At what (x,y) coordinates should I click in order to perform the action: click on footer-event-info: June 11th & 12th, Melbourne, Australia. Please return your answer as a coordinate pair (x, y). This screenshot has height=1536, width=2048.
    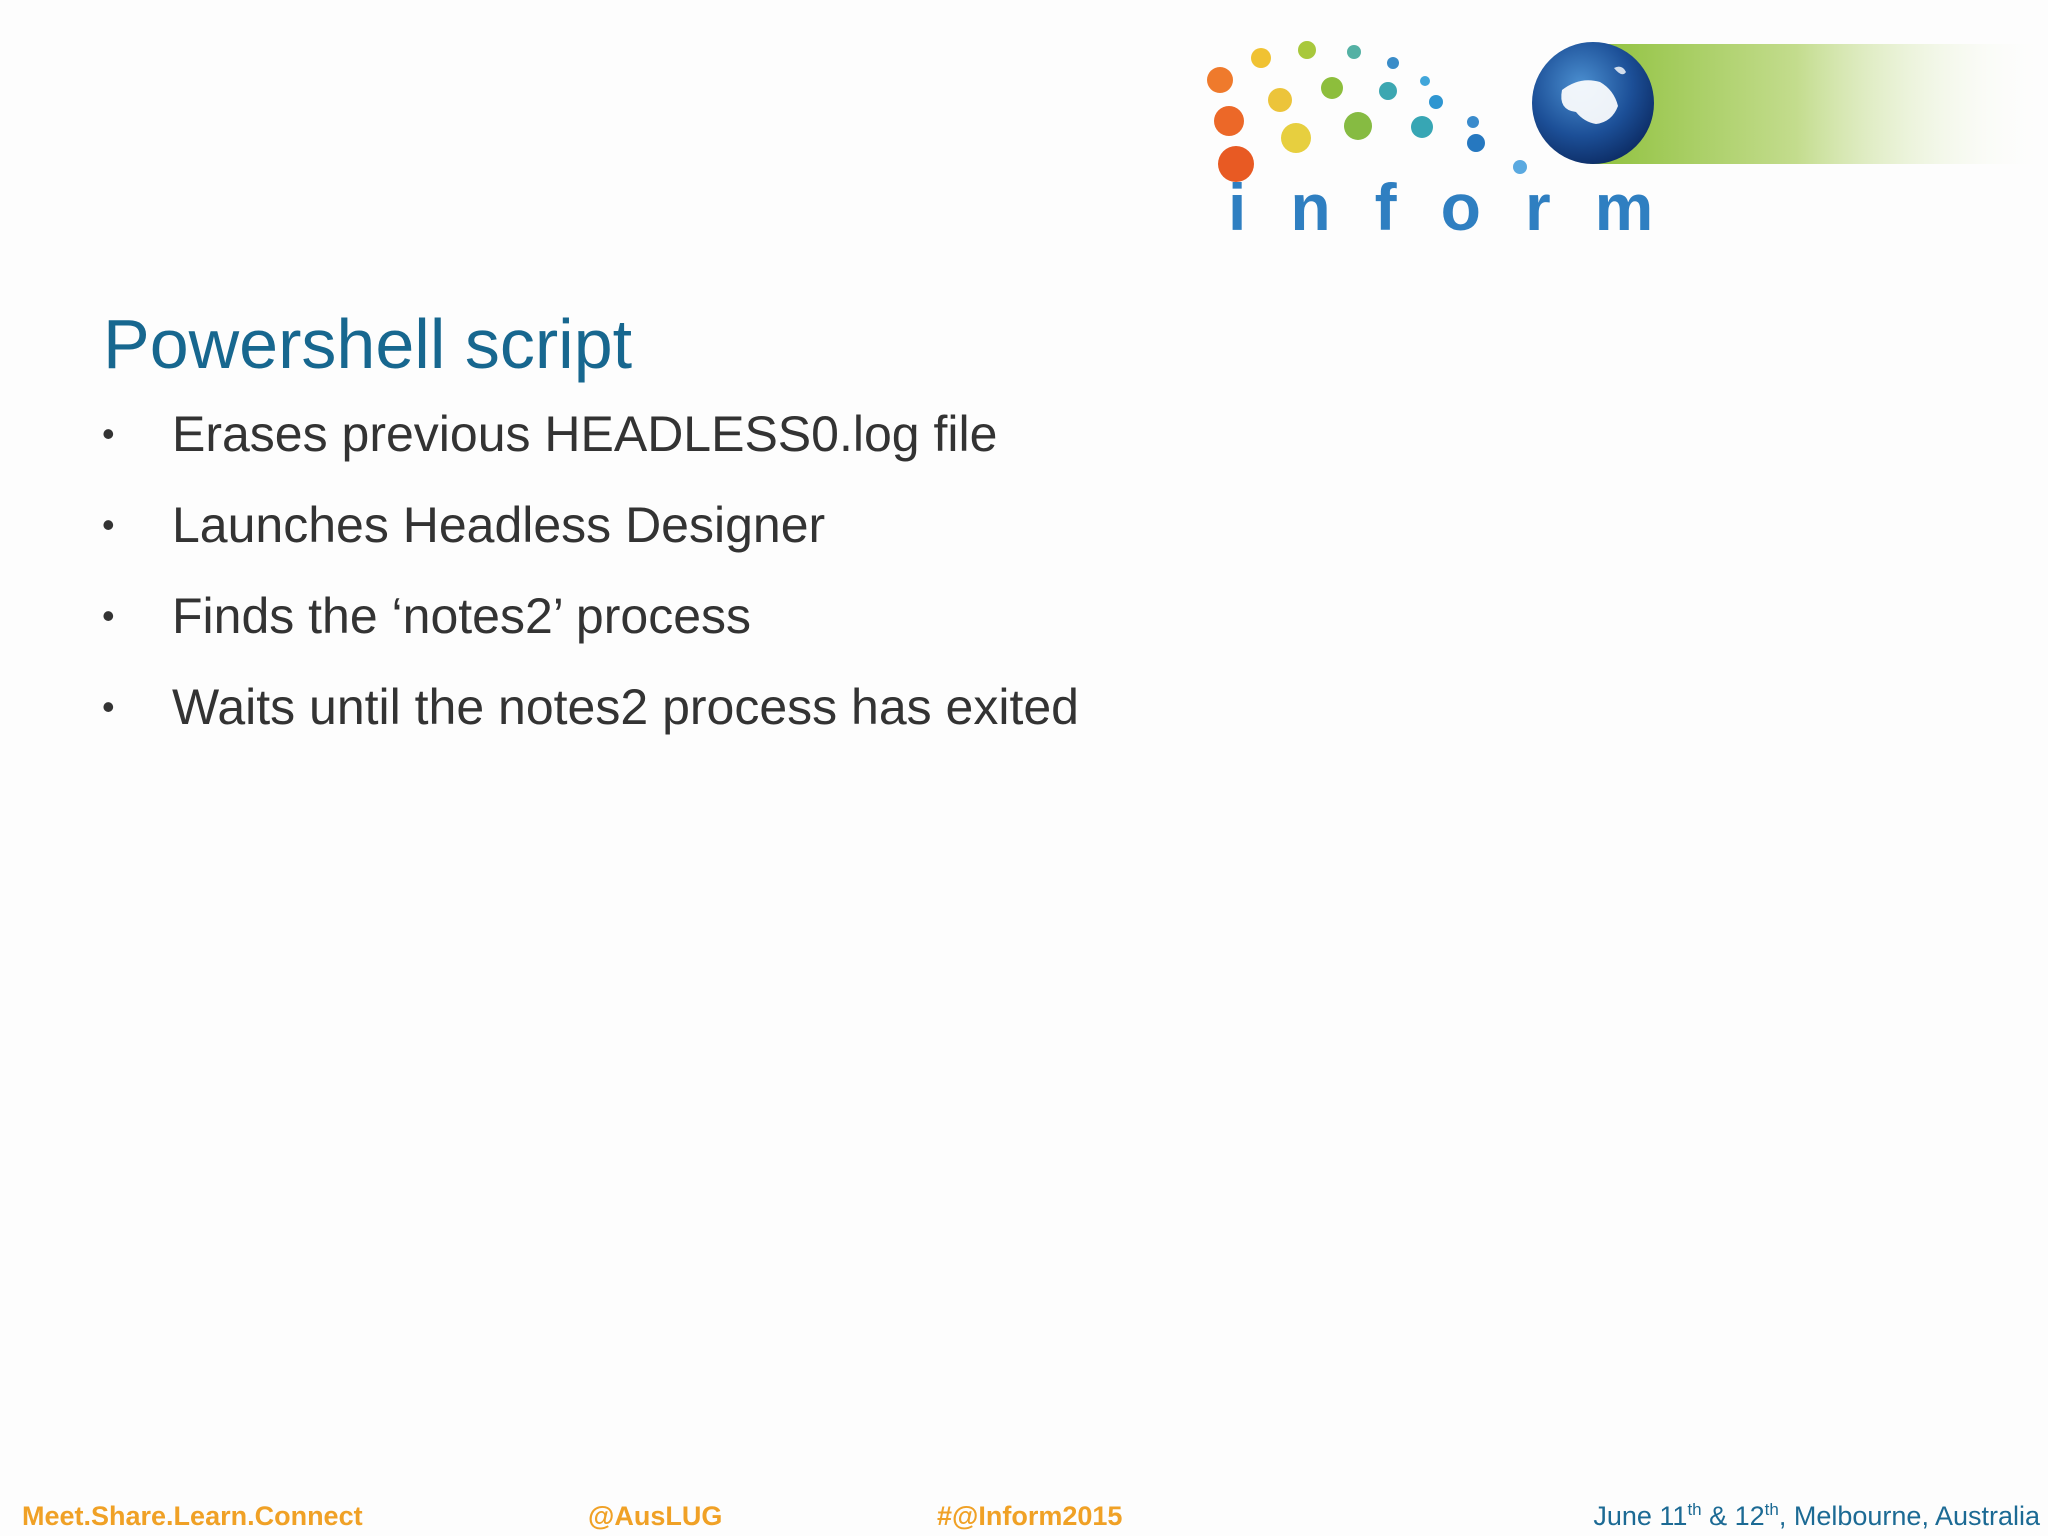
    Looking at the image, I should click on (1816, 1516).